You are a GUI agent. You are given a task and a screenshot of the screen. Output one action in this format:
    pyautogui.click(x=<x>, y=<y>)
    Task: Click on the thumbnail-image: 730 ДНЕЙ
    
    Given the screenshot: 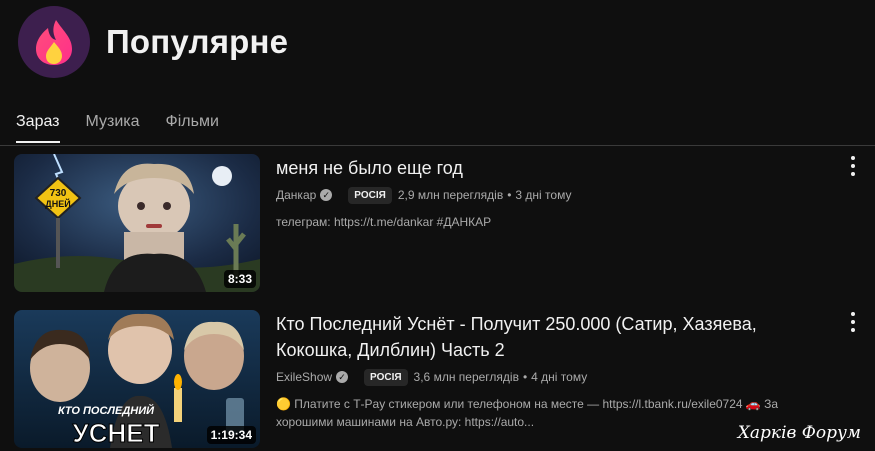 What is the action you would take?
    pyautogui.click(x=137, y=223)
    